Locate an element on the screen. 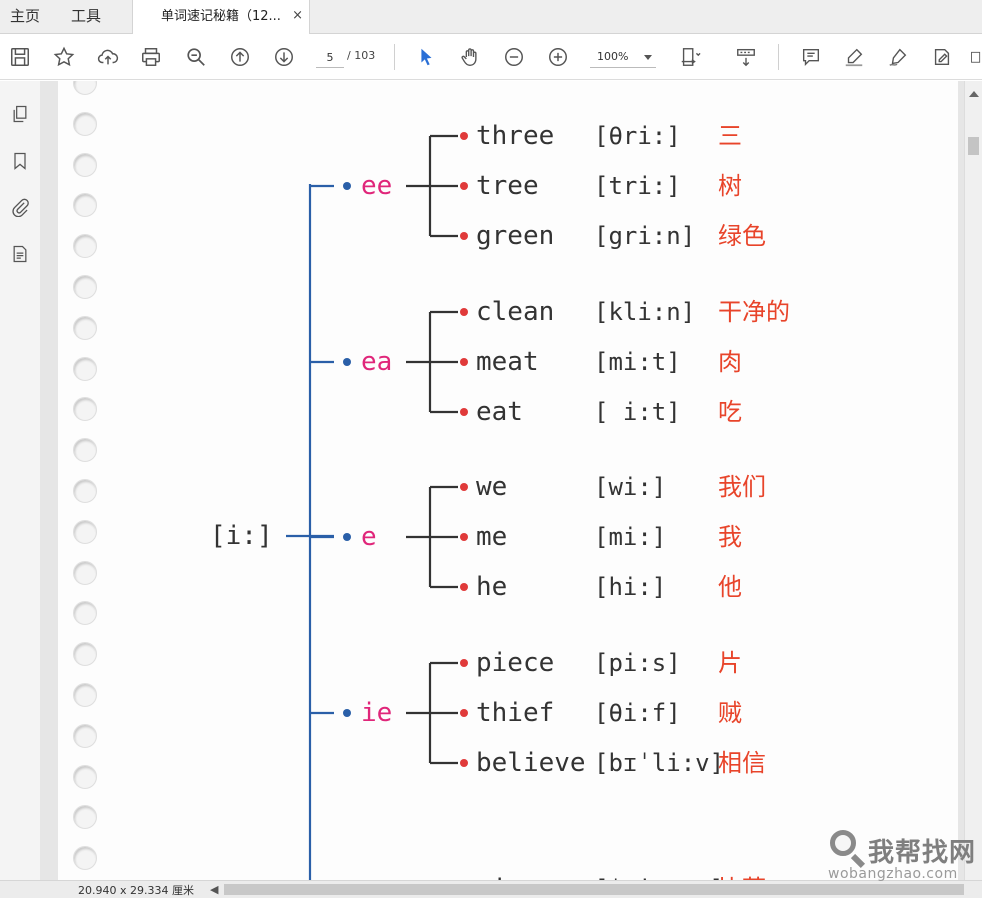 This screenshot has width=982, height=898. phonetic-transcription: [tri:] is located at coordinates (637, 186).